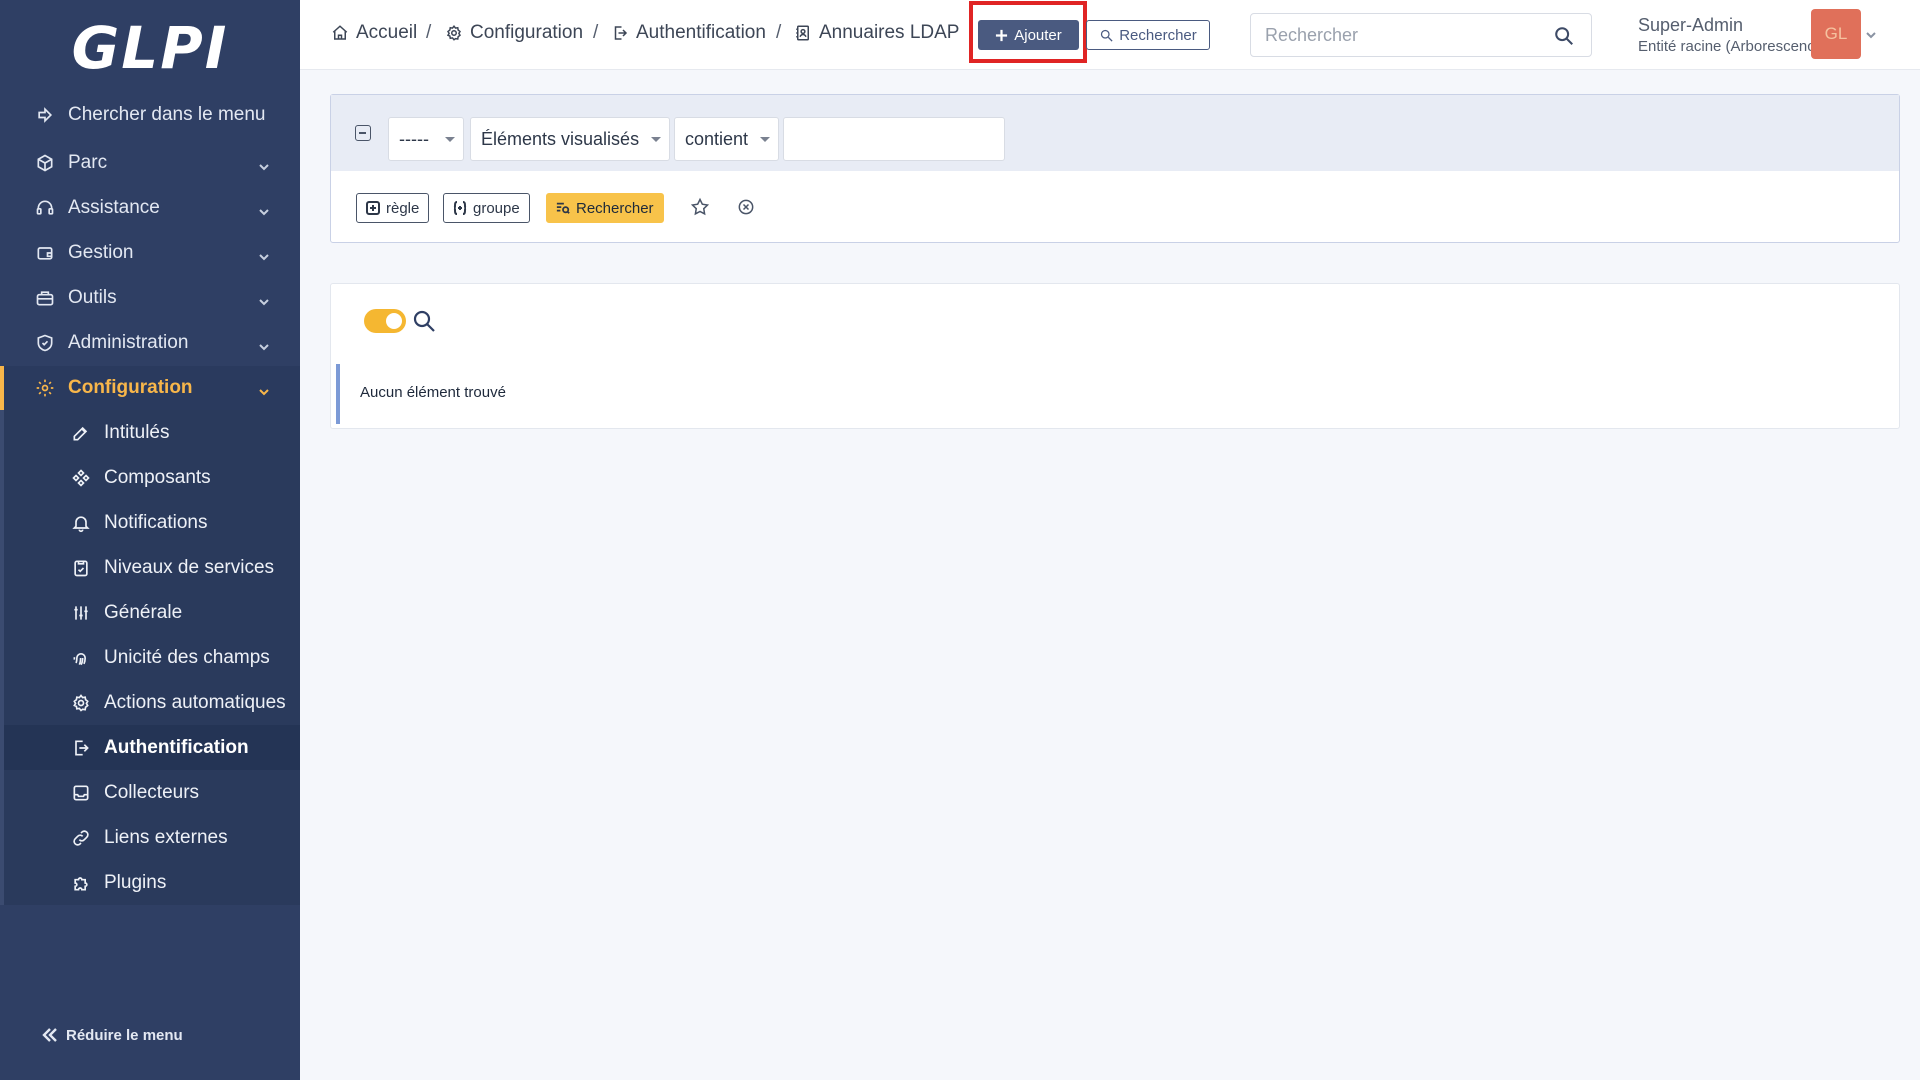 This screenshot has width=1920, height=1080. What do you see at coordinates (373, 208) in the screenshot?
I see `plus-square-icon` at bounding box center [373, 208].